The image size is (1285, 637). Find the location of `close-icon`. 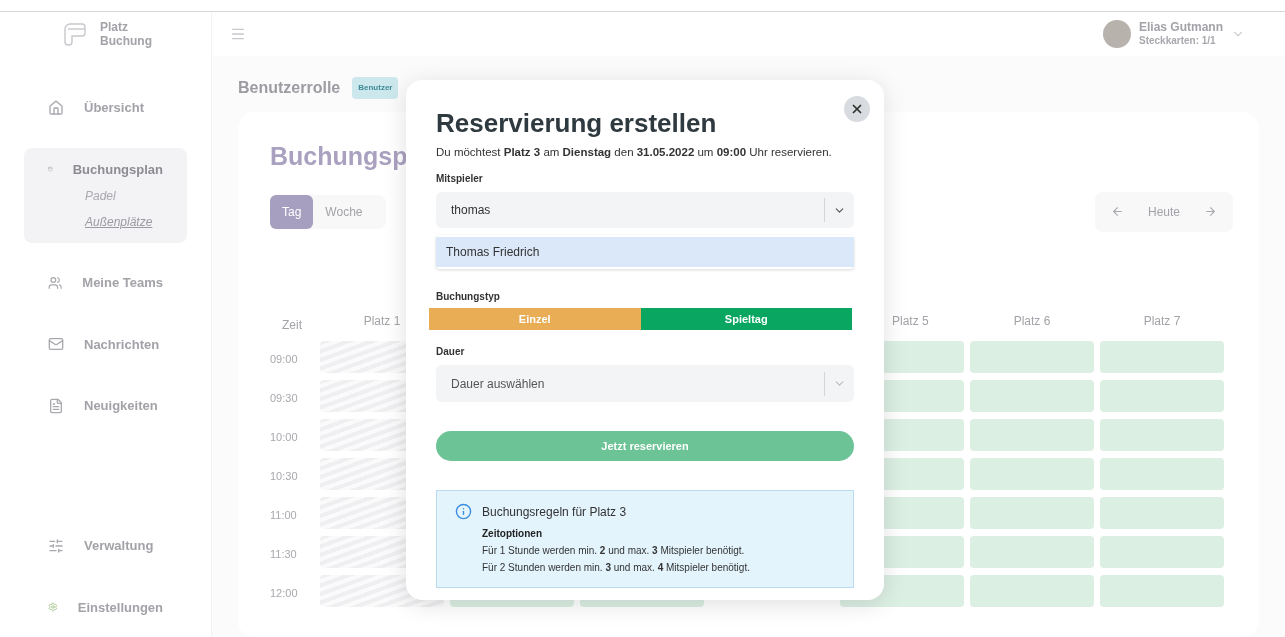

close-icon is located at coordinates (857, 109).